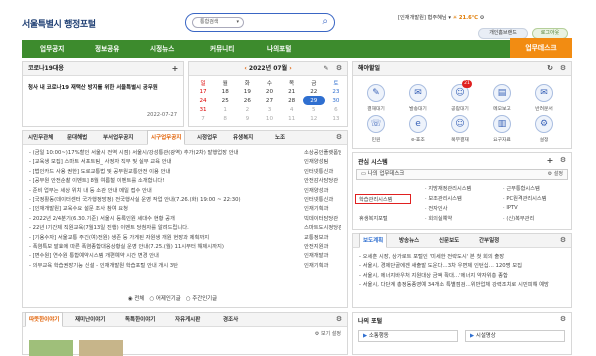  What do you see at coordinates (502, 93) in the screenshot?
I see `memo-report-icon: ▤` at bounding box center [502, 93].